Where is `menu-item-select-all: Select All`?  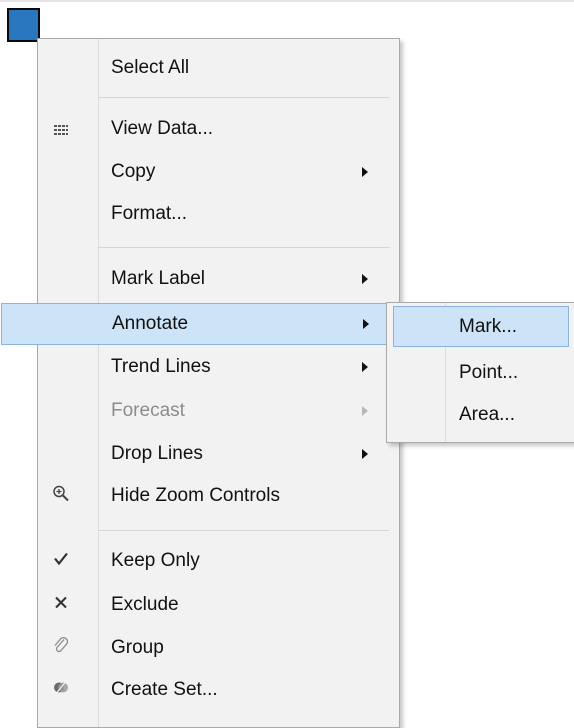 menu-item-select-all: Select All is located at coordinates (218, 68).